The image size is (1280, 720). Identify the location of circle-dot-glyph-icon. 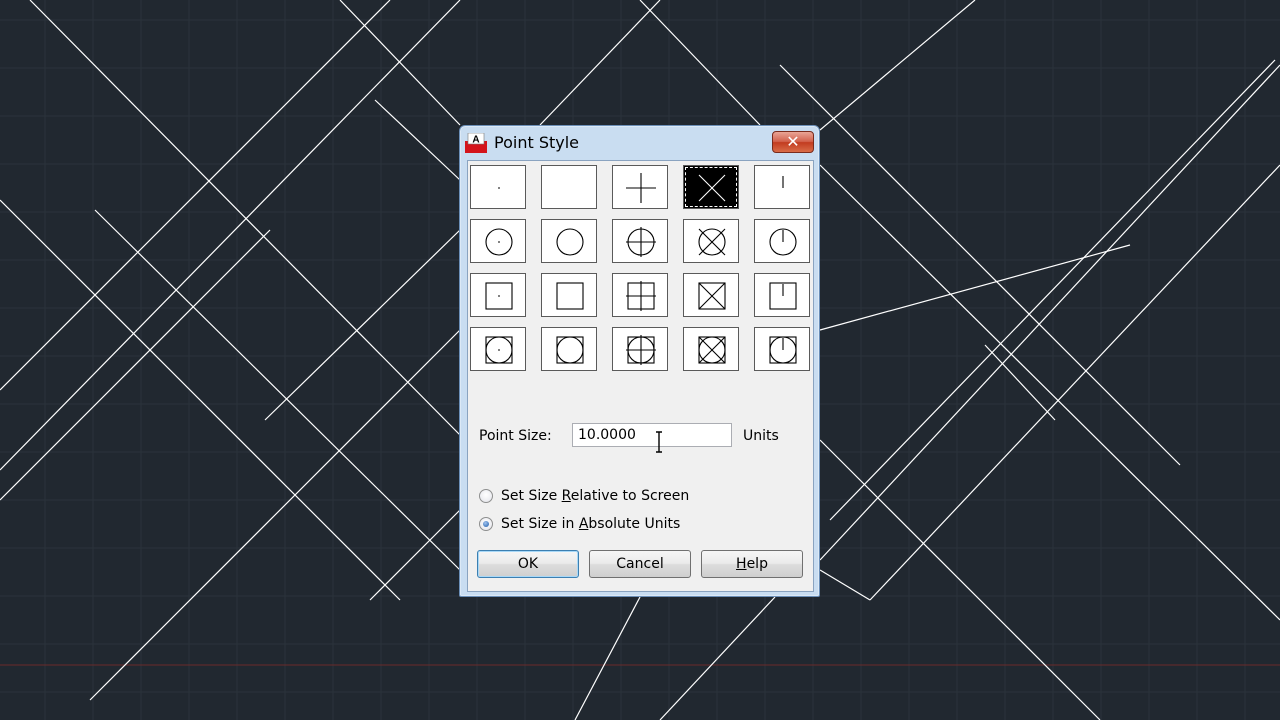
(499, 242).